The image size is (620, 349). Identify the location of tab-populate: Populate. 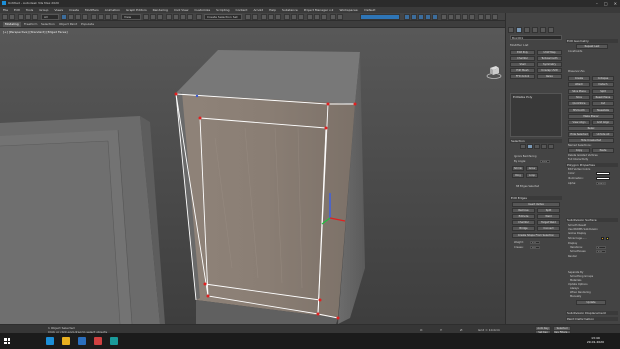
(87, 24).